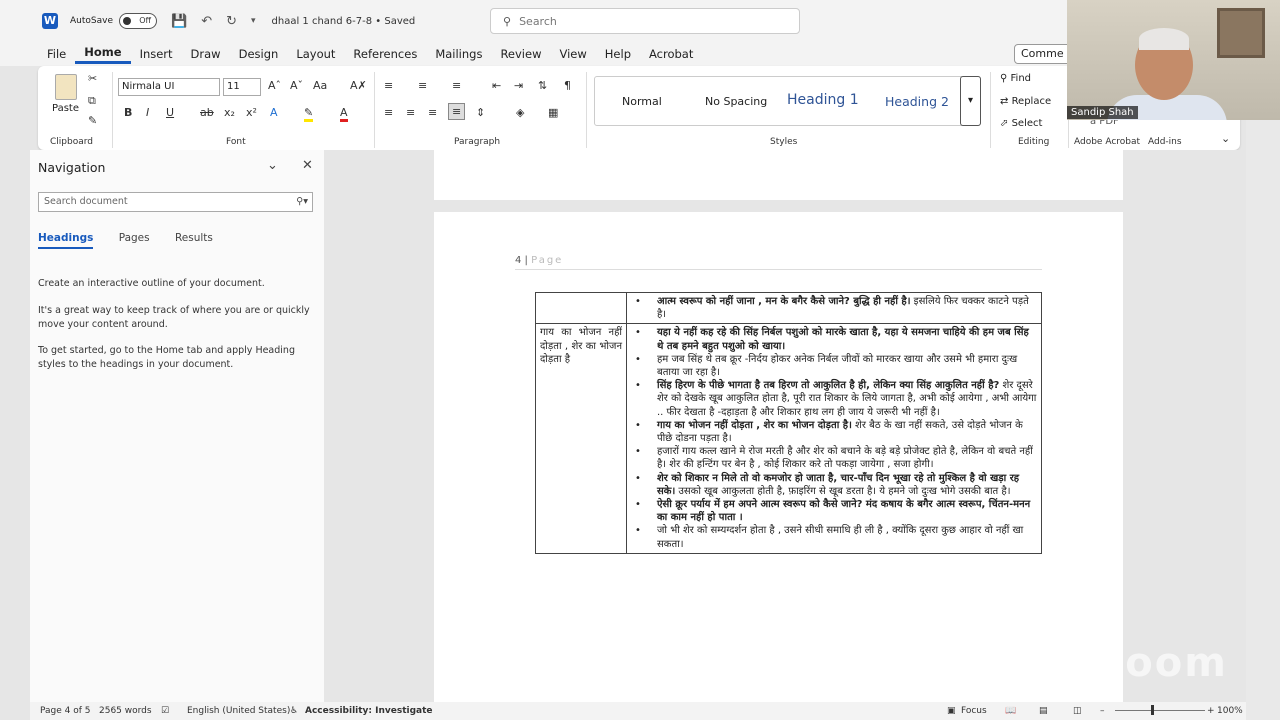 The height and width of the screenshot is (720, 1280). I want to click on decrease-indent-icon: ⇤, so click(496, 85).